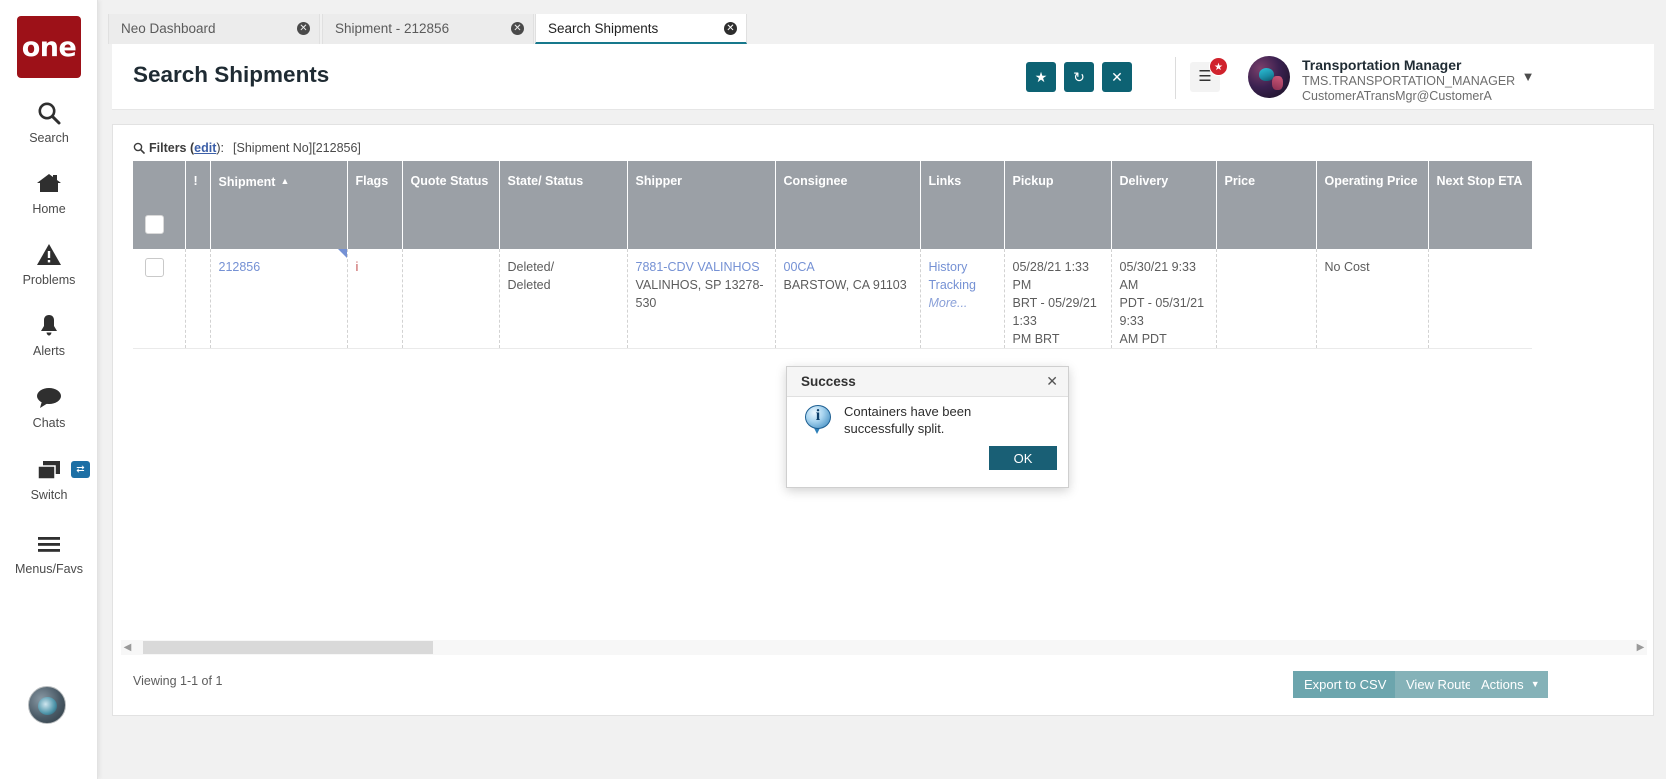 This screenshot has height=779, width=1666. What do you see at coordinates (168, 28) in the screenshot?
I see `tab-label: Neo Dashboard` at bounding box center [168, 28].